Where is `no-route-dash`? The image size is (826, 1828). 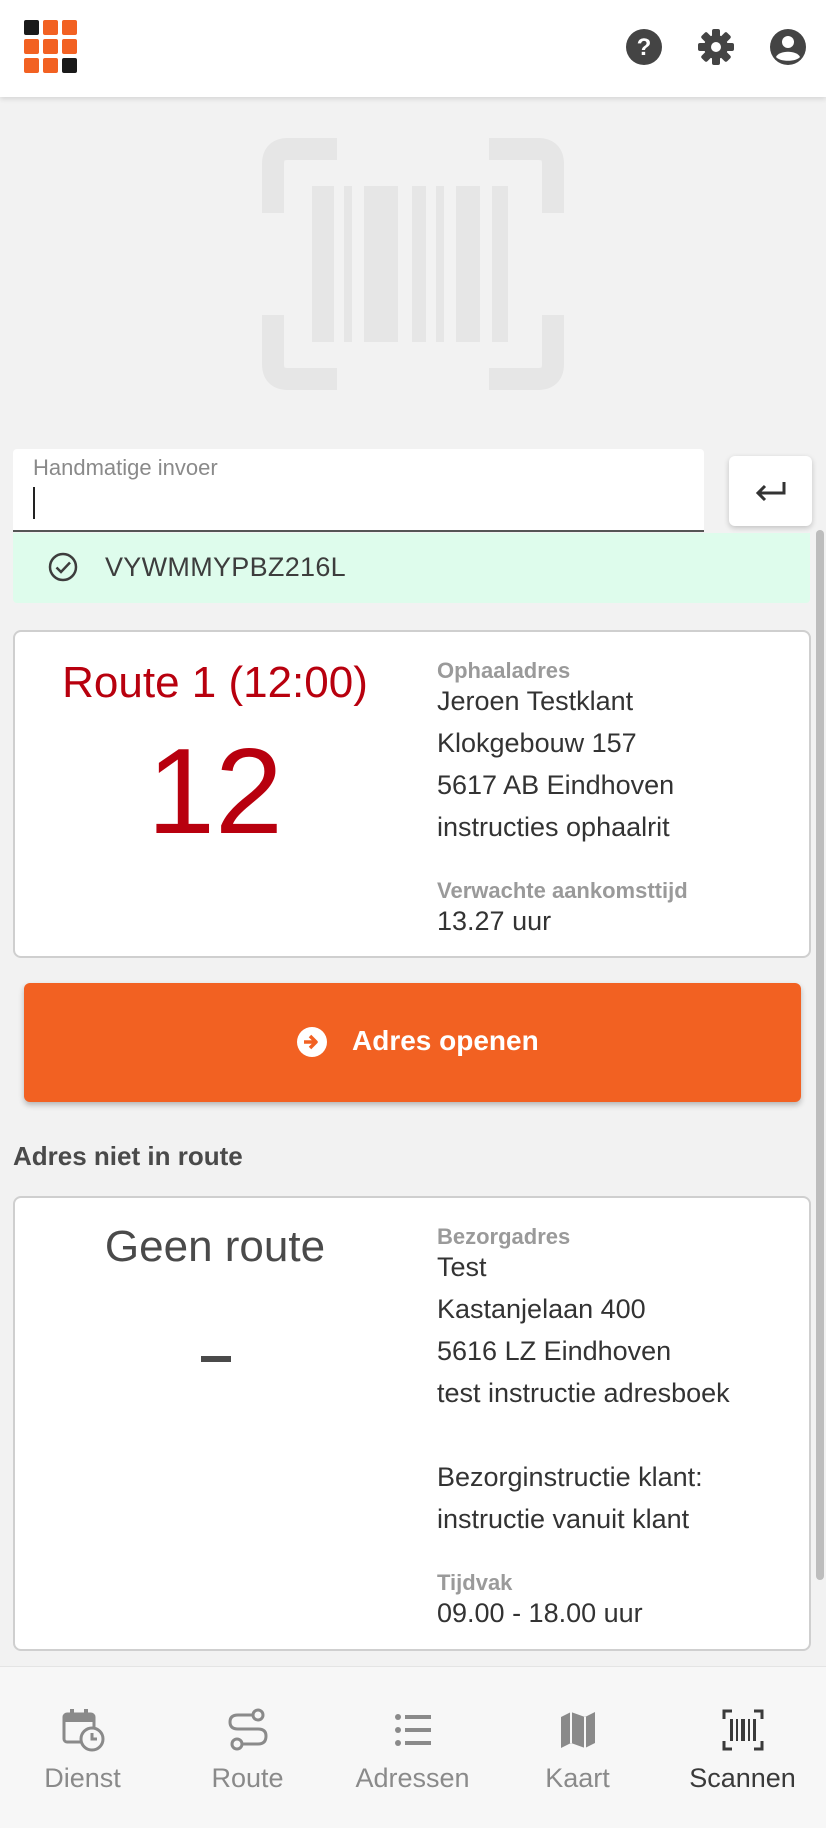 no-route-dash is located at coordinates (216, 1359).